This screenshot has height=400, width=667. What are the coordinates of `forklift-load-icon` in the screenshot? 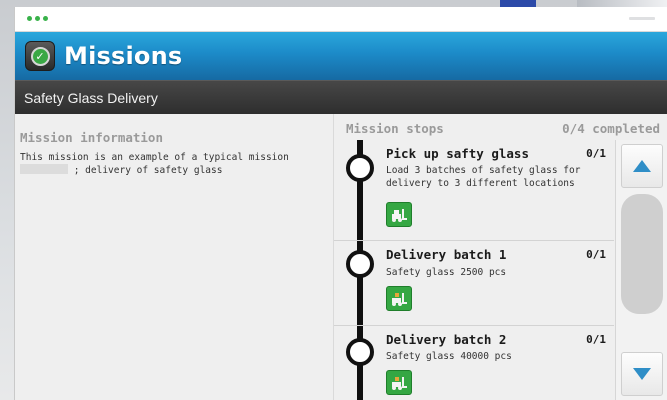 It's located at (399, 214).